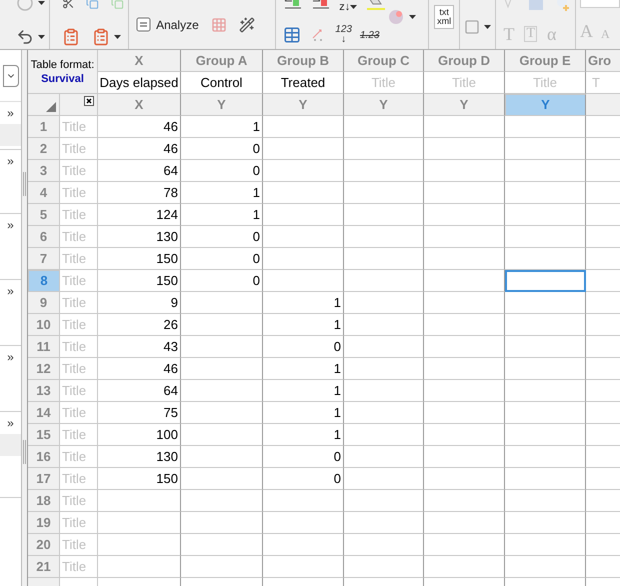 The image size is (620, 586). I want to click on row-number: 19, so click(44, 523).